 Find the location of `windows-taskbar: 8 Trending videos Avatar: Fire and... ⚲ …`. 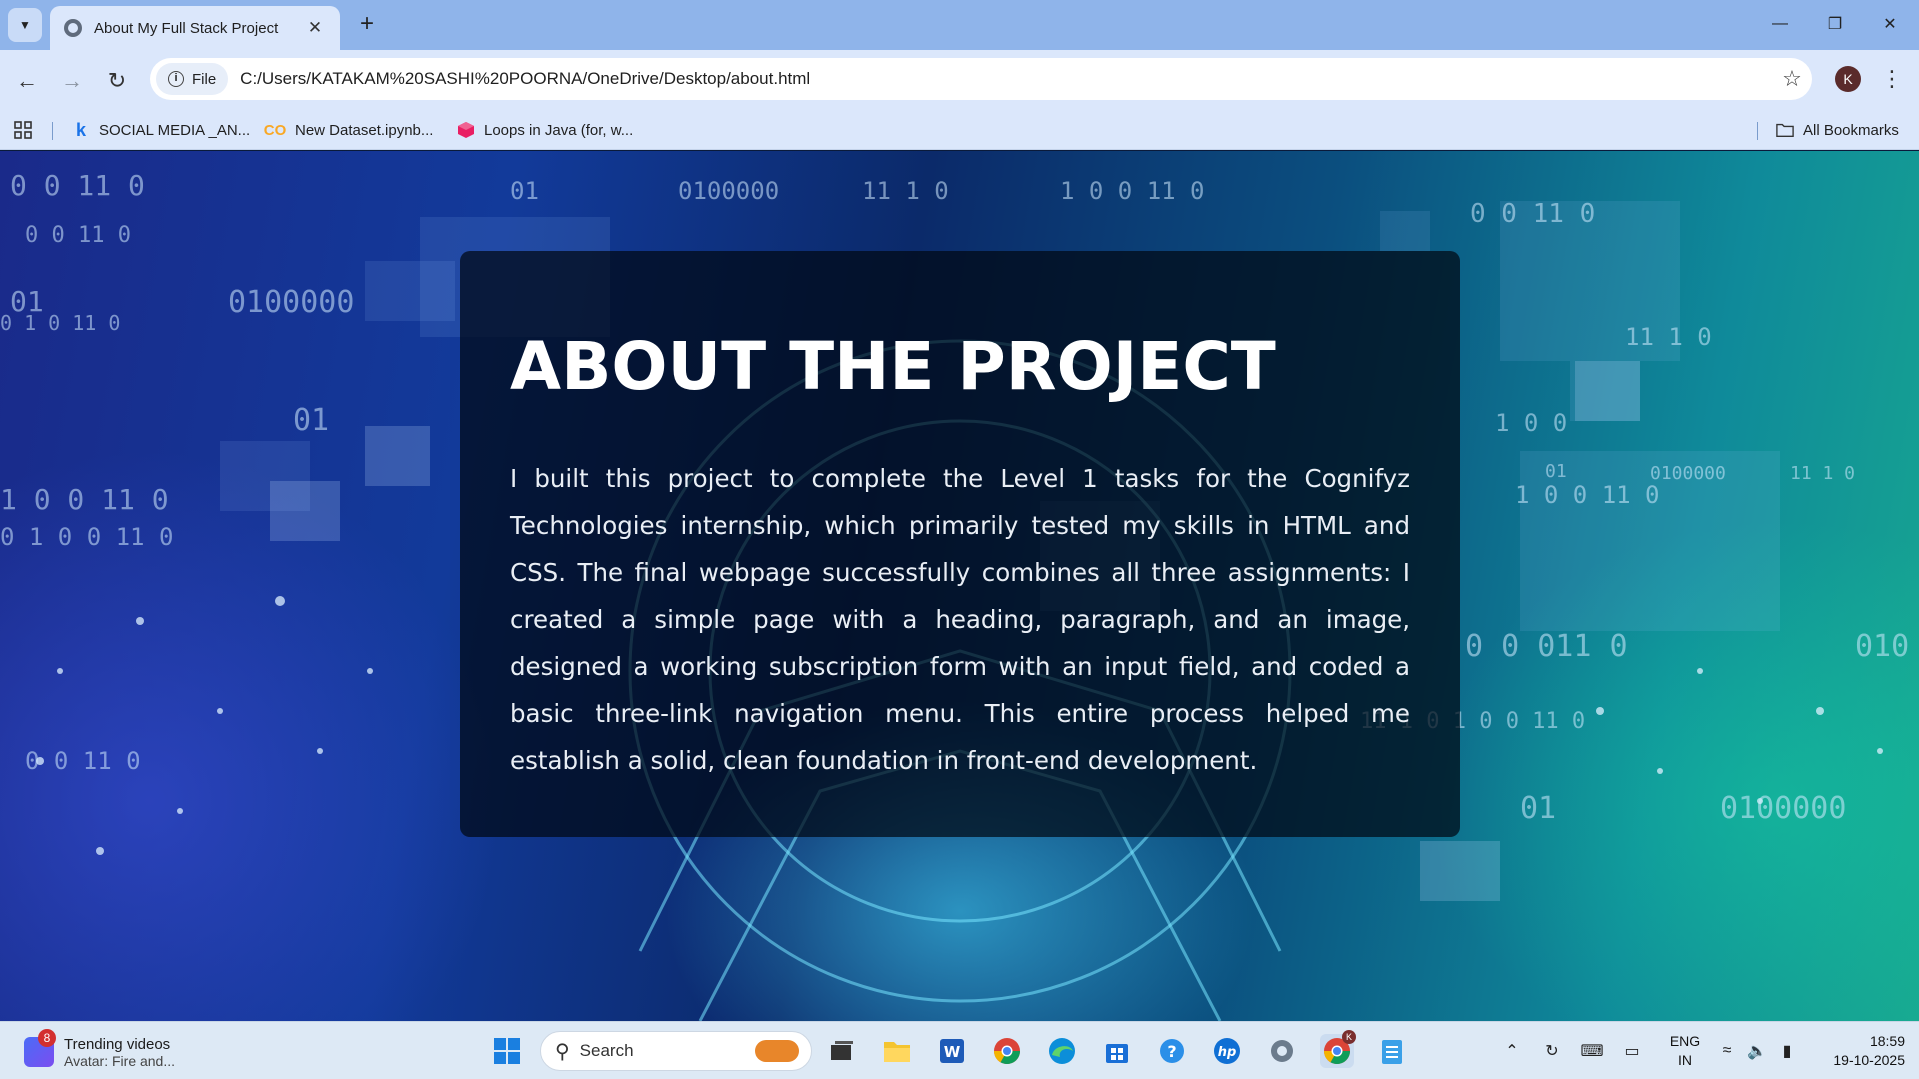

windows-taskbar: 8 Trending videos Avatar: Fire and... ⚲ … is located at coordinates (959, 1050).